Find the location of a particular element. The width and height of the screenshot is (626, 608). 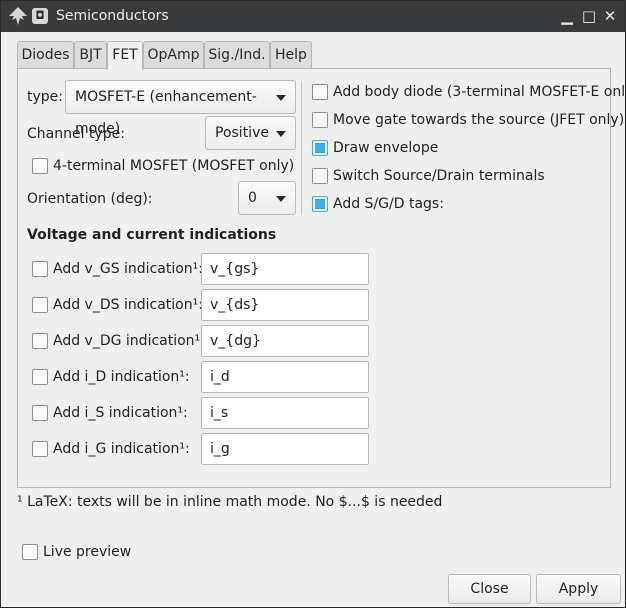

move-gate-label: Move gate towards the source (JFET only) is located at coordinates (479, 120).